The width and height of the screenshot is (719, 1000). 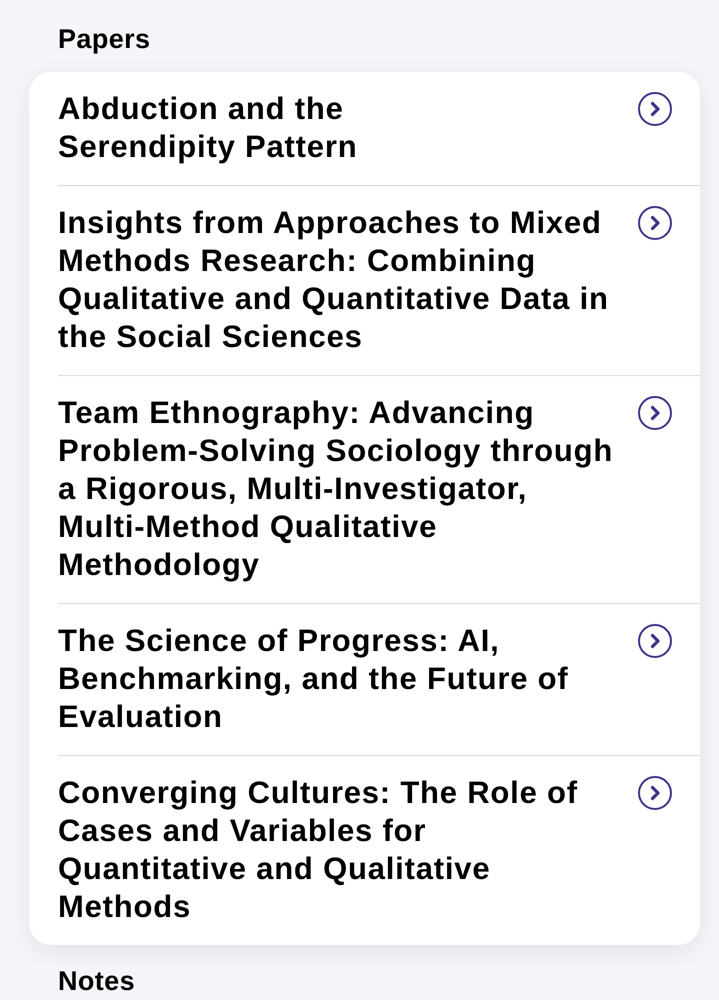 What do you see at coordinates (338, 850) in the screenshot?
I see `paper-title: Converging Cultures: The Role of Cases and Variables for Quantitative and Qualitative Methods` at bounding box center [338, 850].